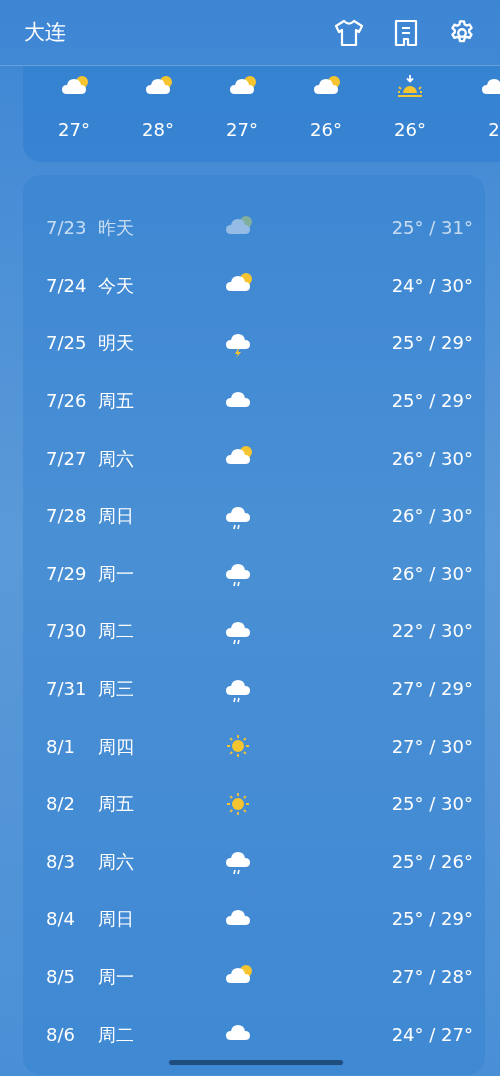 The height and width of the screenshot is (1076, 500). What do you see at coordinates (431, 977) in the screenshot?
I see `temperature-range: 27° / 28°` at bounding box center [431, 977].